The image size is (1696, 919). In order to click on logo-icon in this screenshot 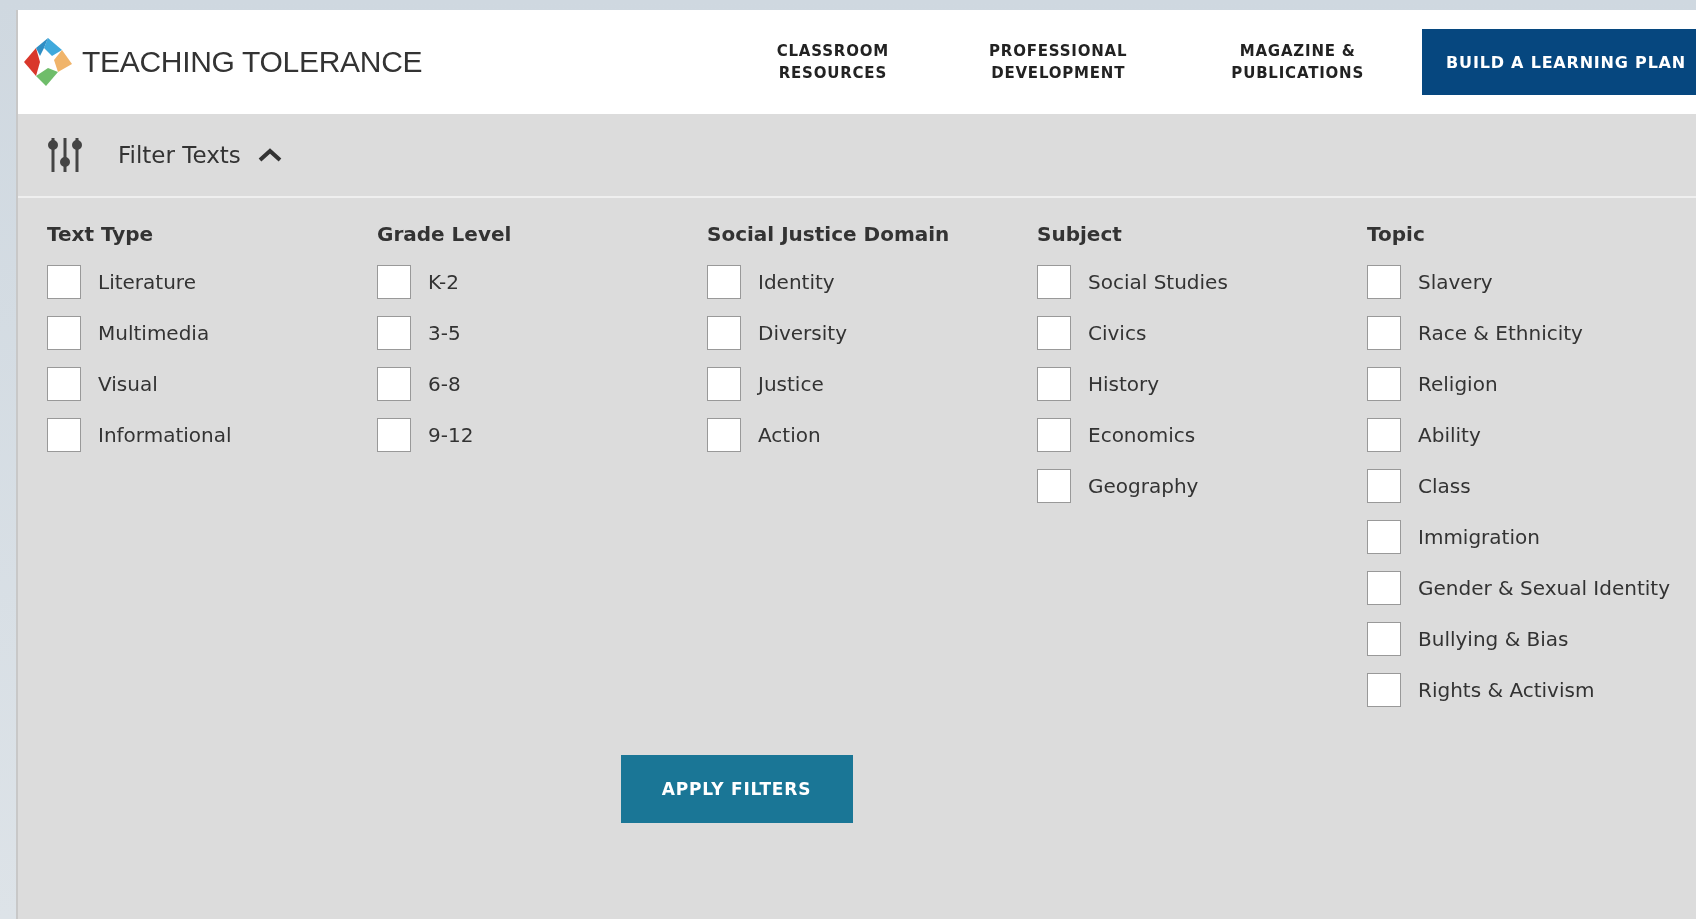, I will do `click(48, 62)`.